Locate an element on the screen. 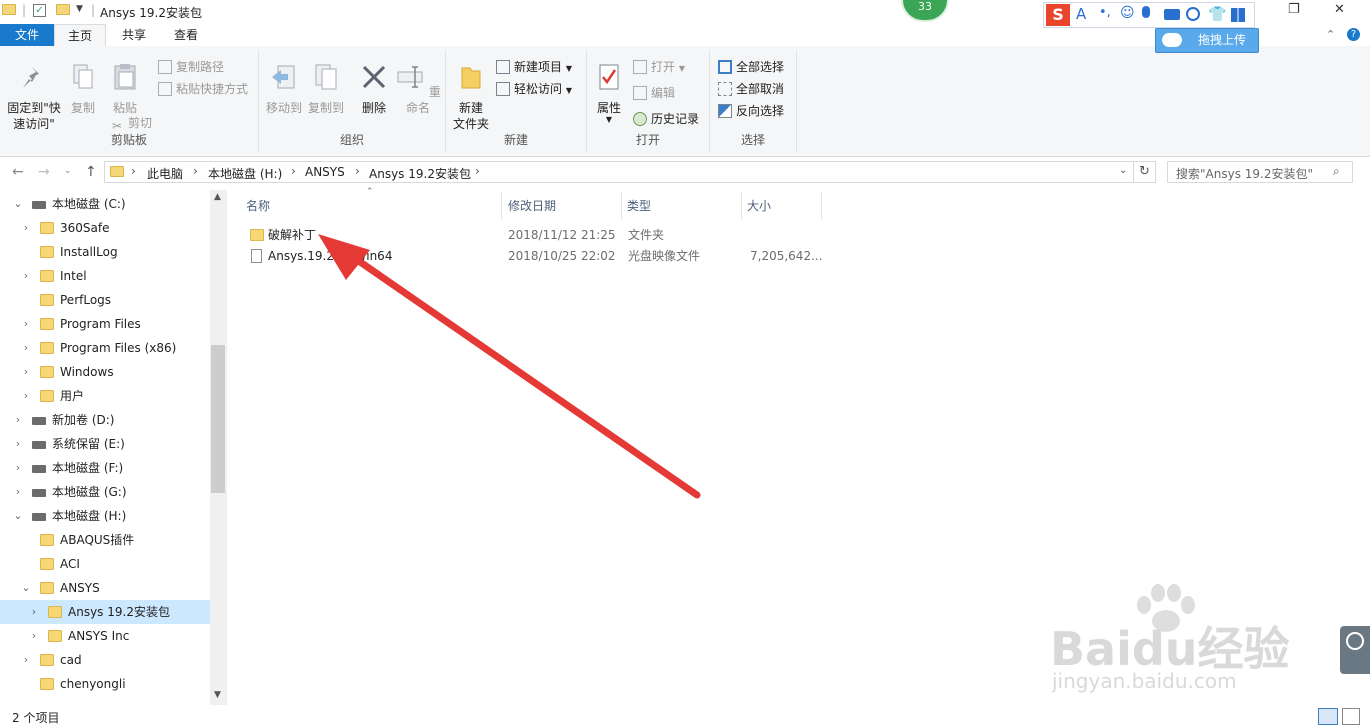  rename-button: 重命名 is located at coordinates (418, 89).